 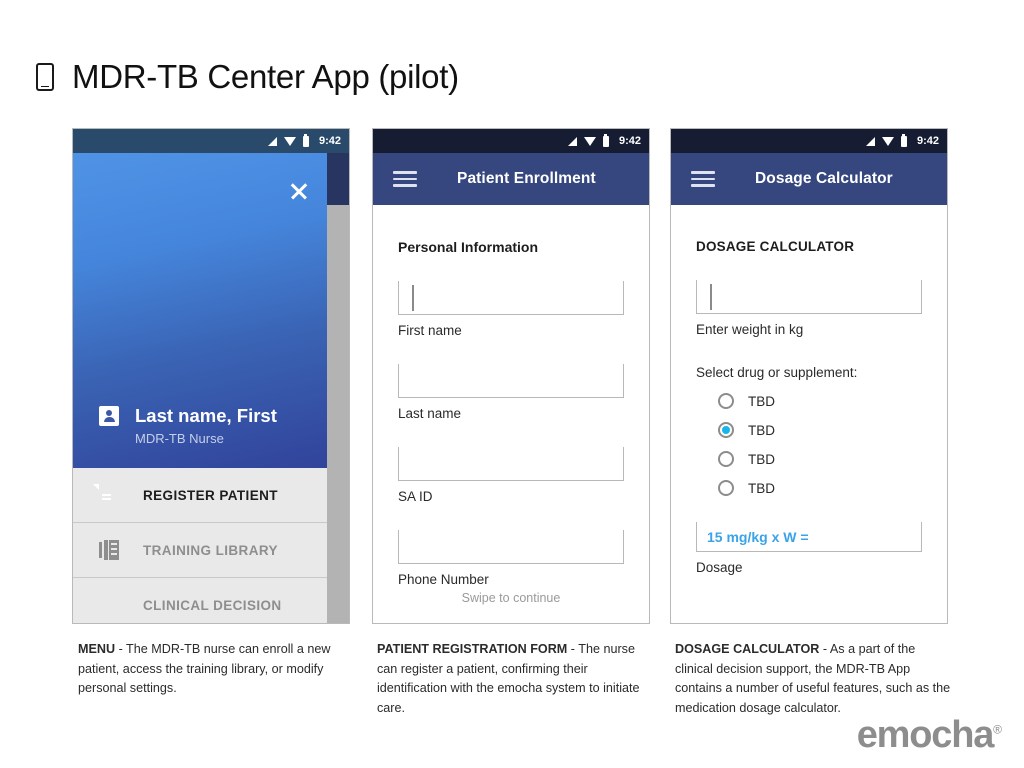 I want to click on field-label: Last name, so click(x=430, y=413).